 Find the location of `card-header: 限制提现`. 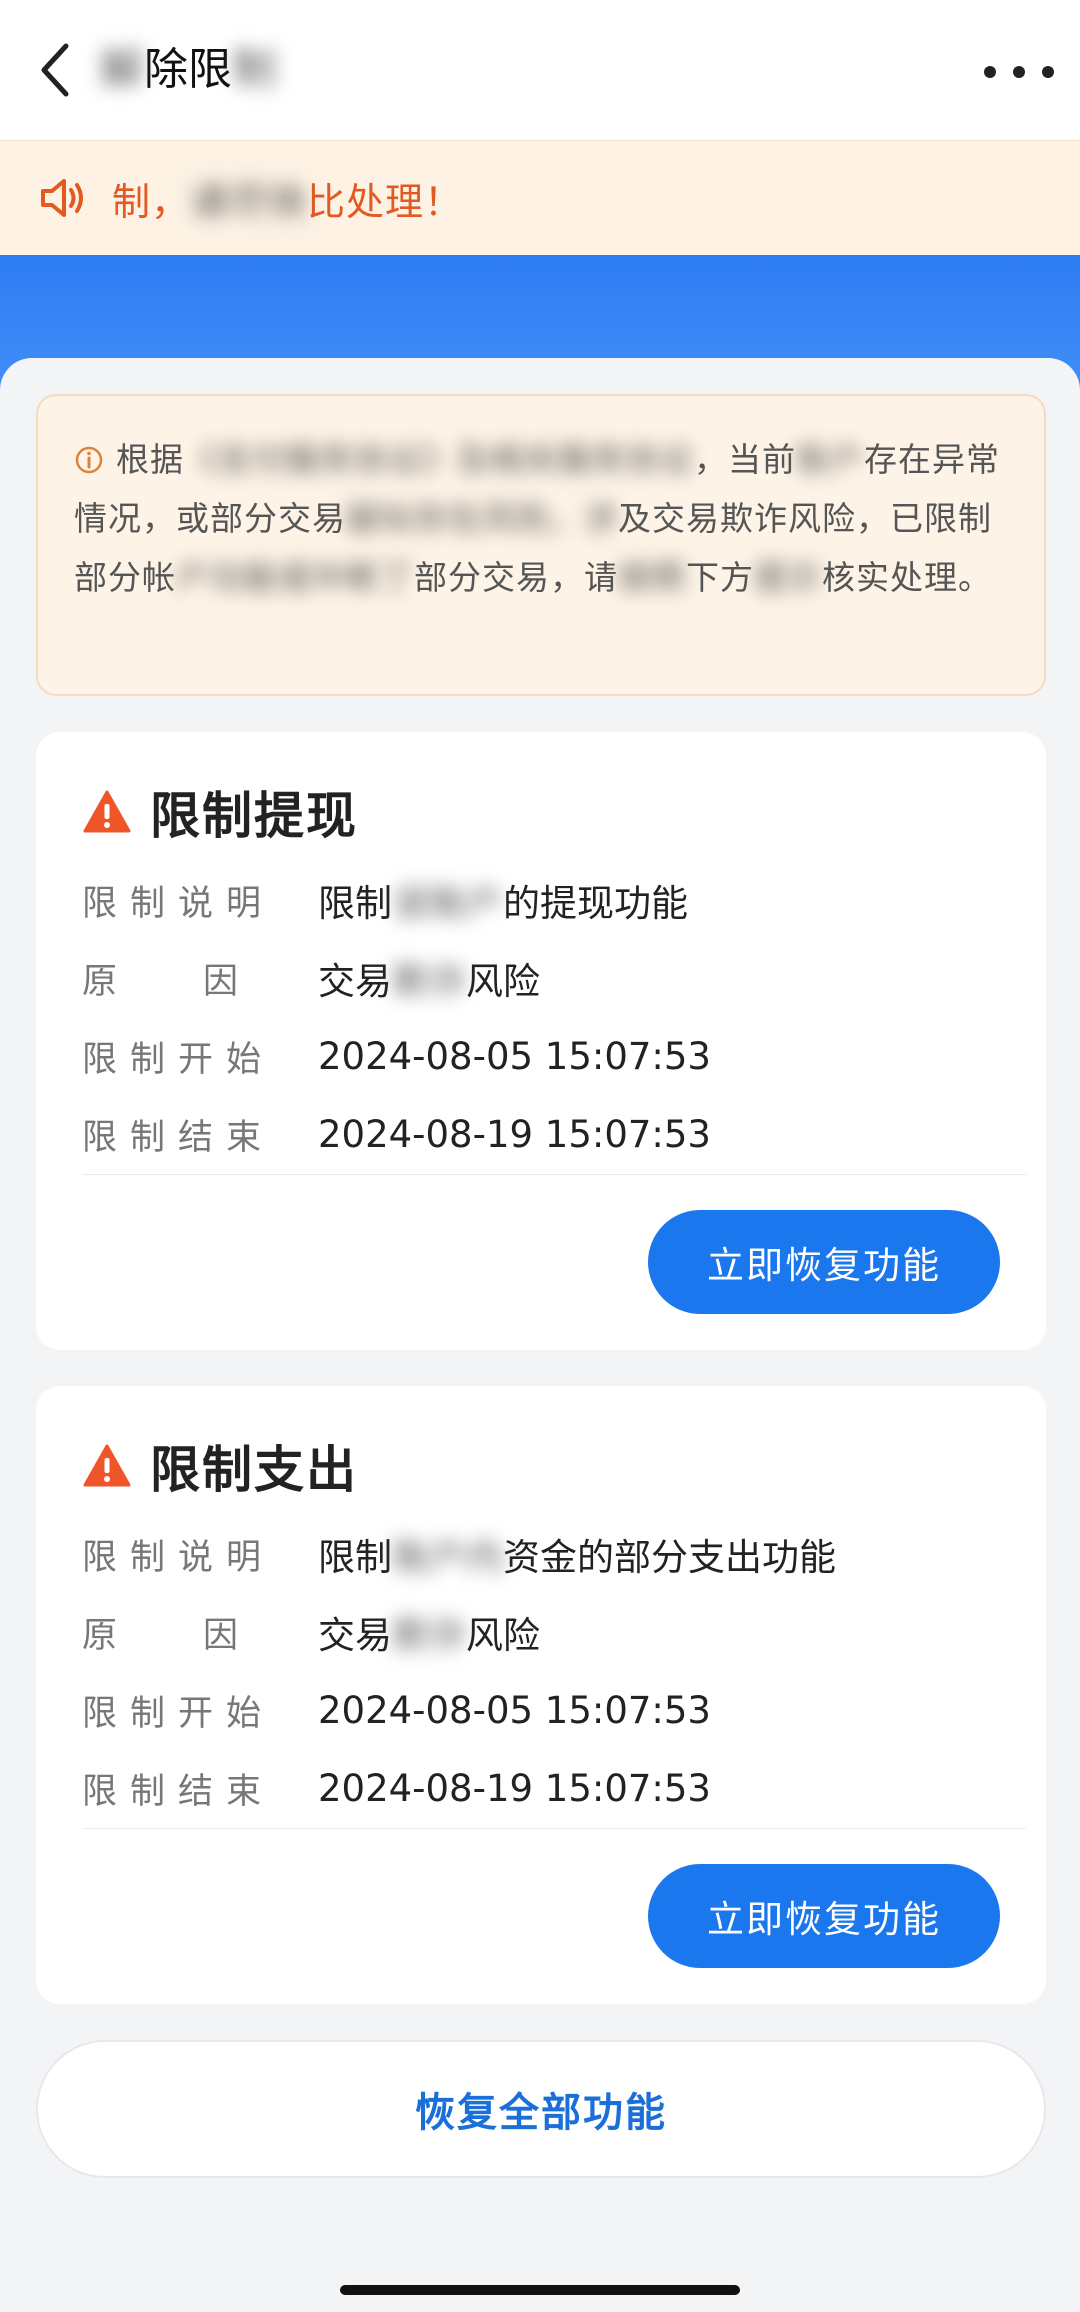

card-header: 限制提现 is located at coordinates (220, 812).